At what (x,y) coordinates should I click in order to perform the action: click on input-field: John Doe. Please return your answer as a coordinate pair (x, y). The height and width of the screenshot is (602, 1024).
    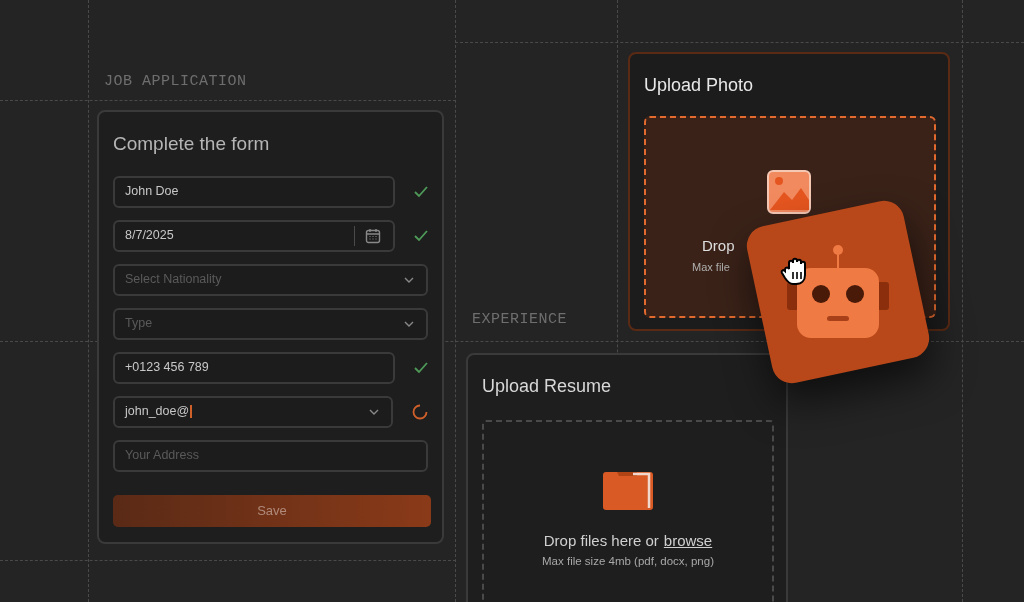
    Looking at the image, I should click on (254, 191).